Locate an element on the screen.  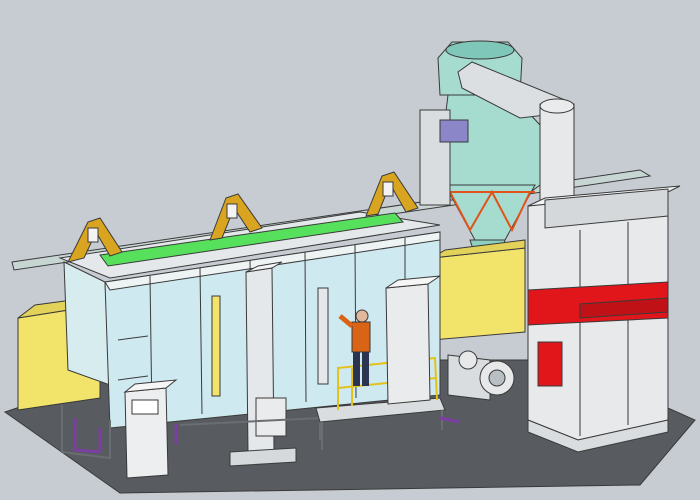
fan-housing is located at coordinates (481, 375).